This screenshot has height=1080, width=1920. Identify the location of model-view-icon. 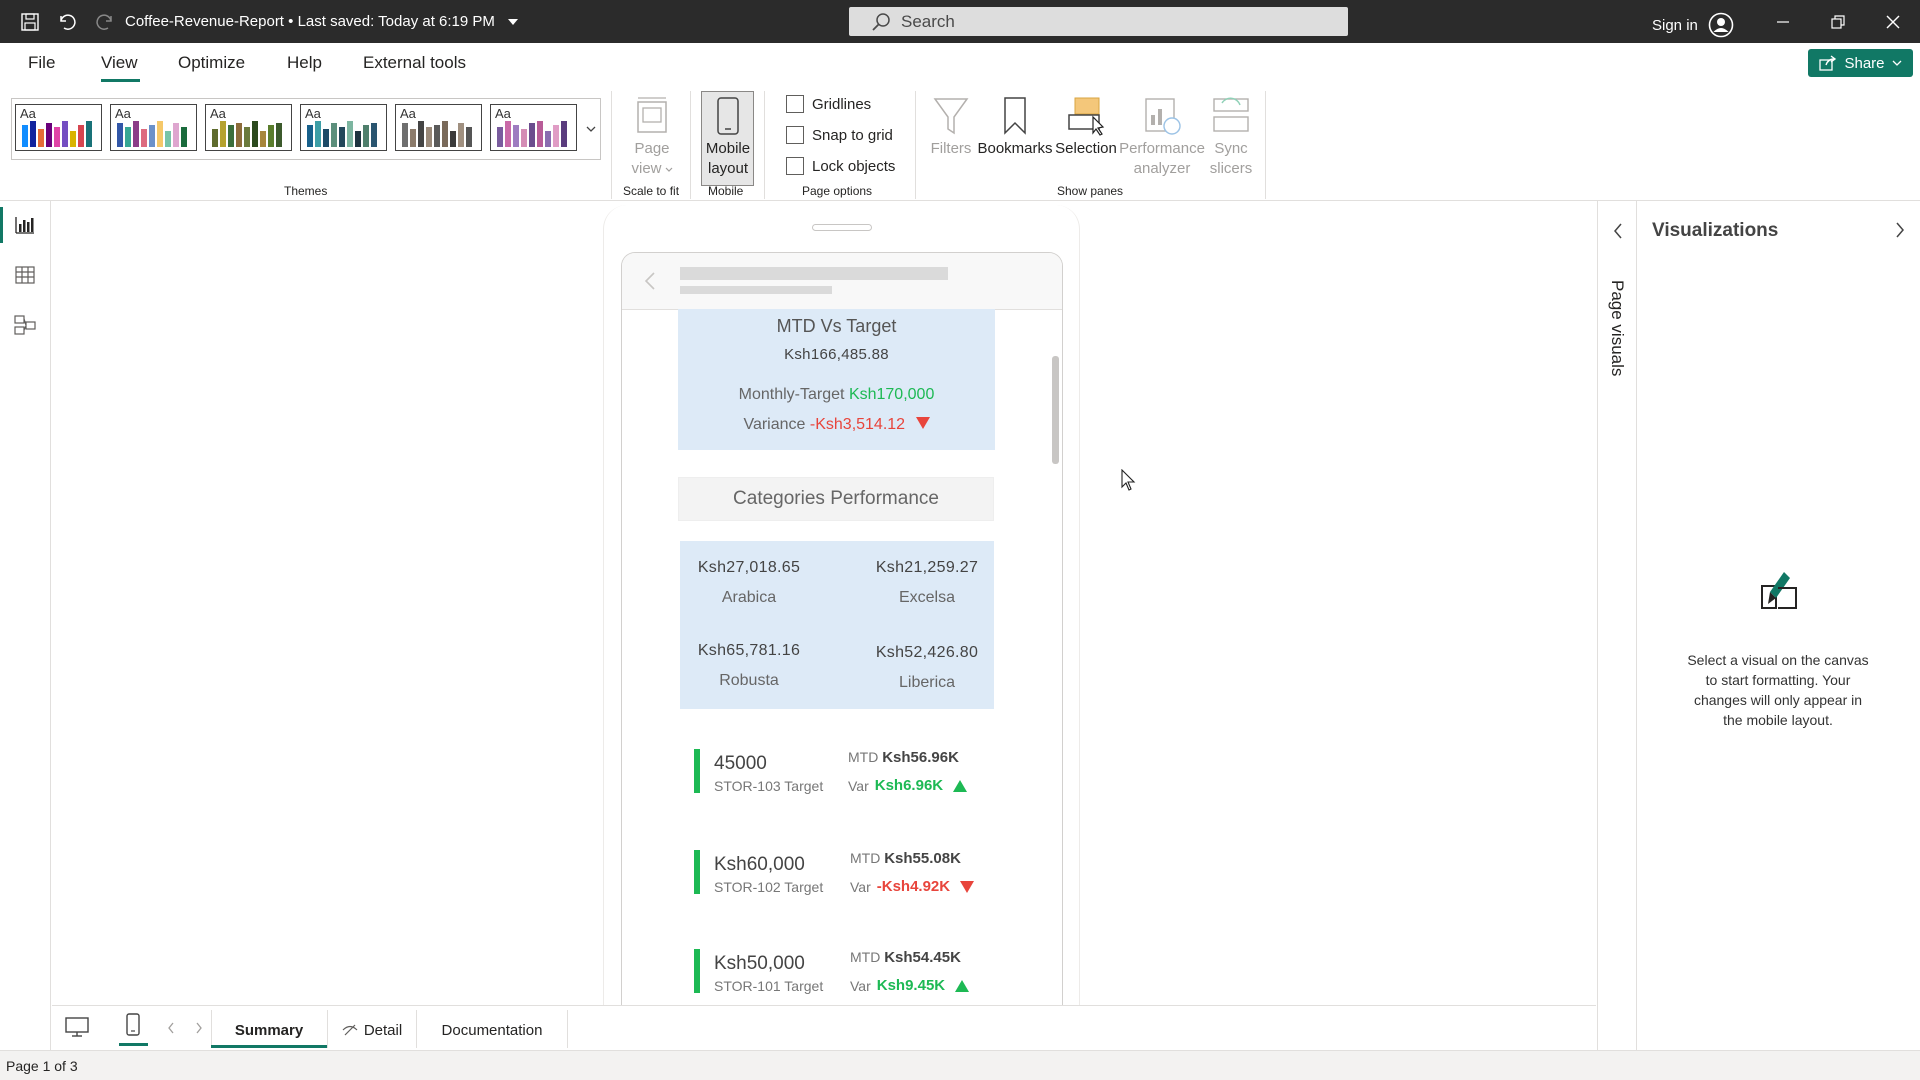
(25, 325).